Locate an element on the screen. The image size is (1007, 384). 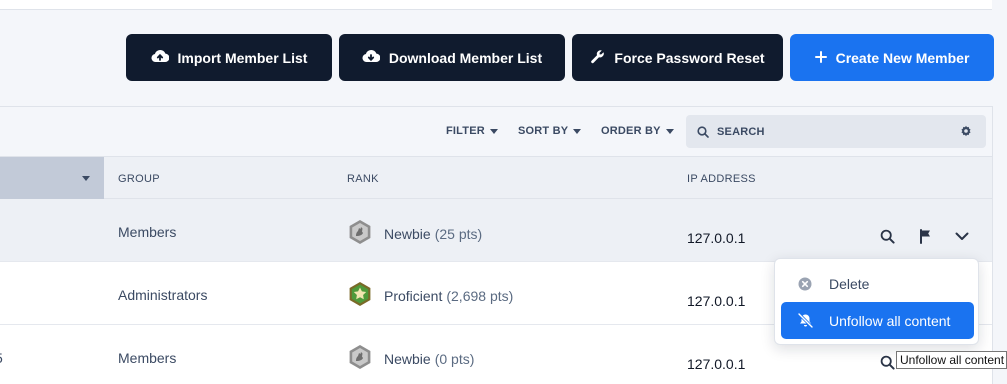
flag-icon is located at coordinates (925, 236).